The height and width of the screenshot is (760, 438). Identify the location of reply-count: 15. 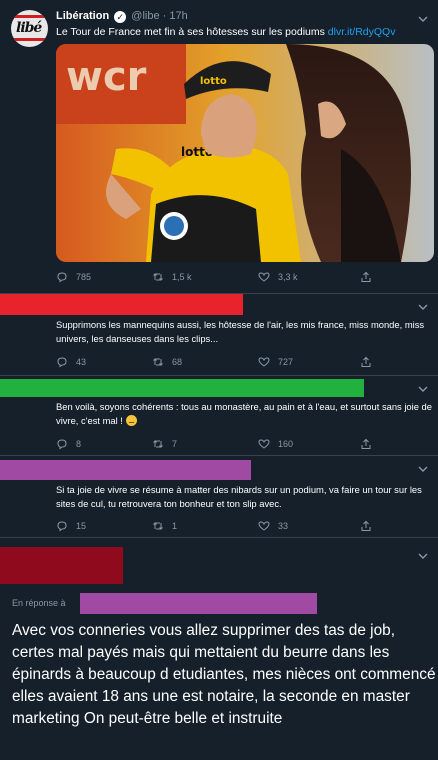
(81, 526).